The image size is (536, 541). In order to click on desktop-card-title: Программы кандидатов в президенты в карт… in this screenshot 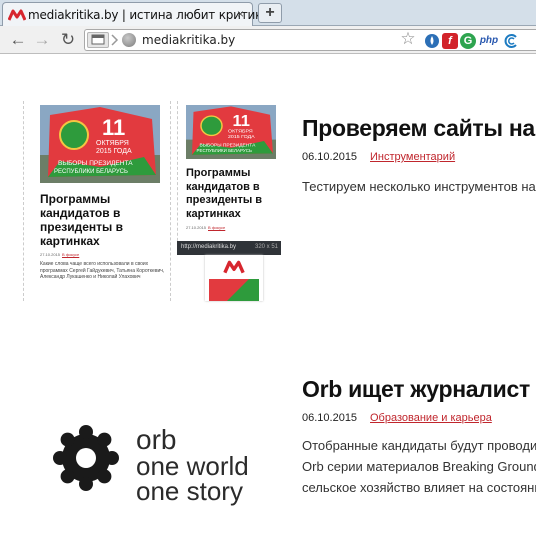, I will do `click(81, 220)`.